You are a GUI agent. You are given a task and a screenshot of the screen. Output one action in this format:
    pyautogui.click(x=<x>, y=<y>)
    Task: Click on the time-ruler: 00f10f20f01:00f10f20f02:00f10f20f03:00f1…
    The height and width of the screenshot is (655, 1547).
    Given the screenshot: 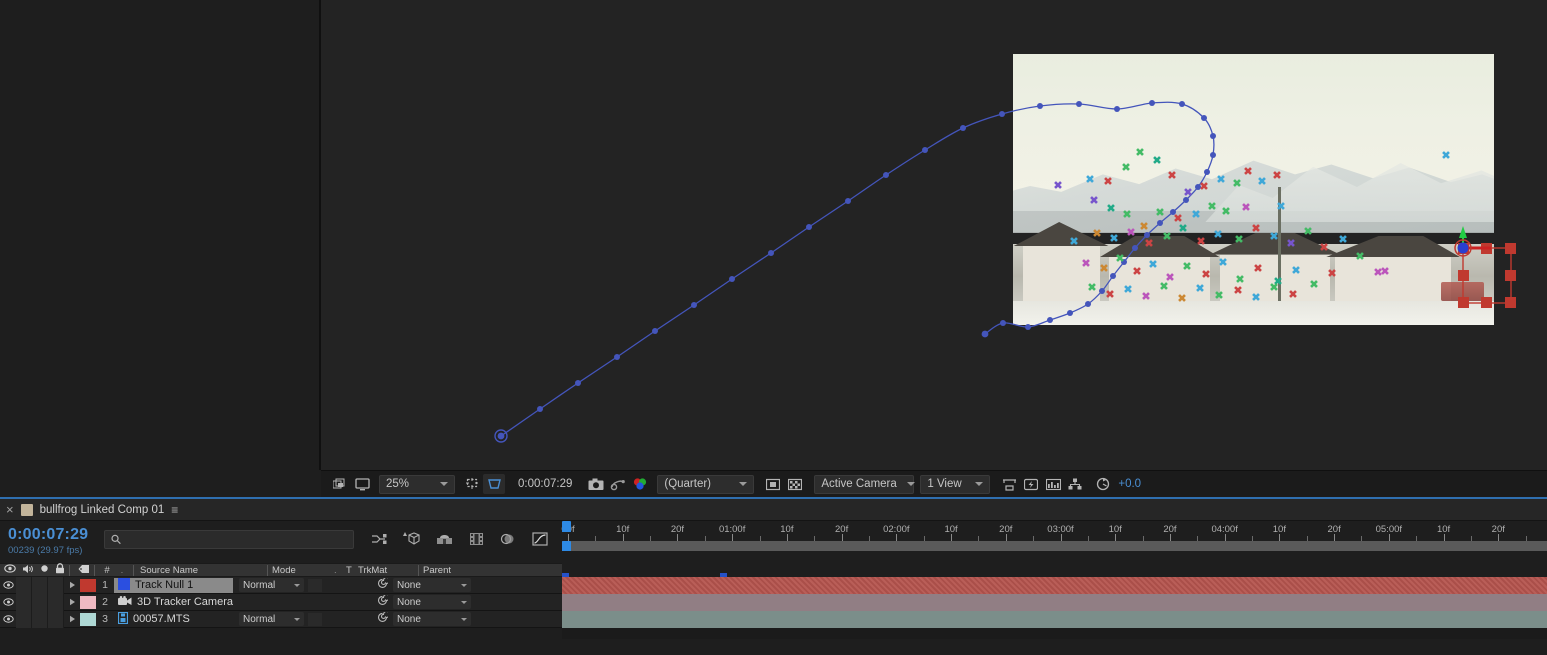 What is the action you would take?
    pyautogui.click(x=1054, y=531)
    